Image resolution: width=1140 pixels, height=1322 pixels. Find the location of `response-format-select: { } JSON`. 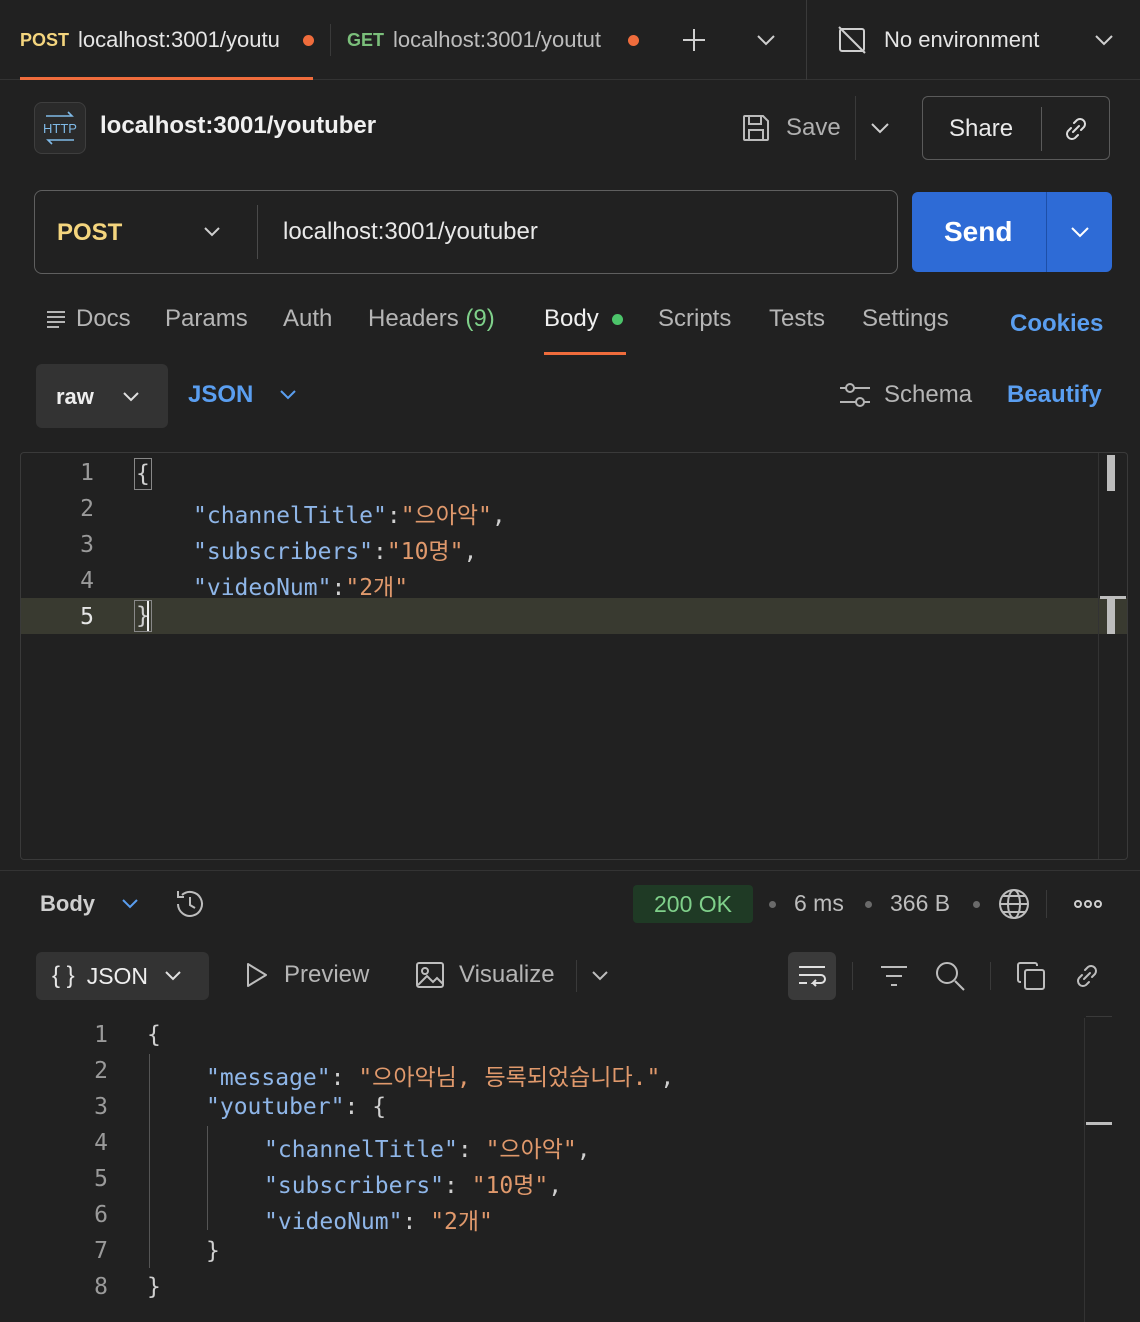

response-format-select: { } JSON is located at coordinates (122, 976).